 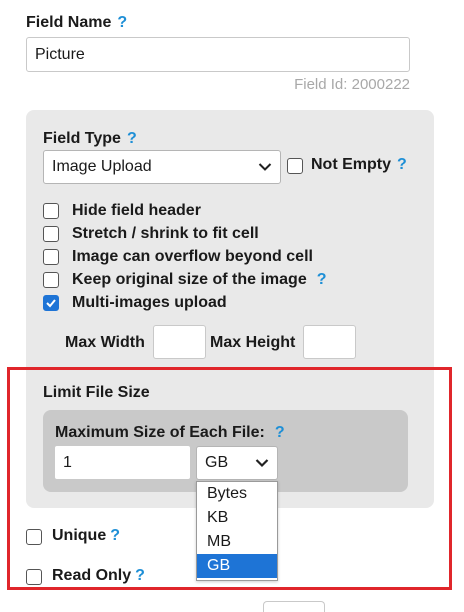 What do you see at coordinates (105, 342) in the screenshot?
I see `max-width-label: Max Width` at bounding box center [105, 342].